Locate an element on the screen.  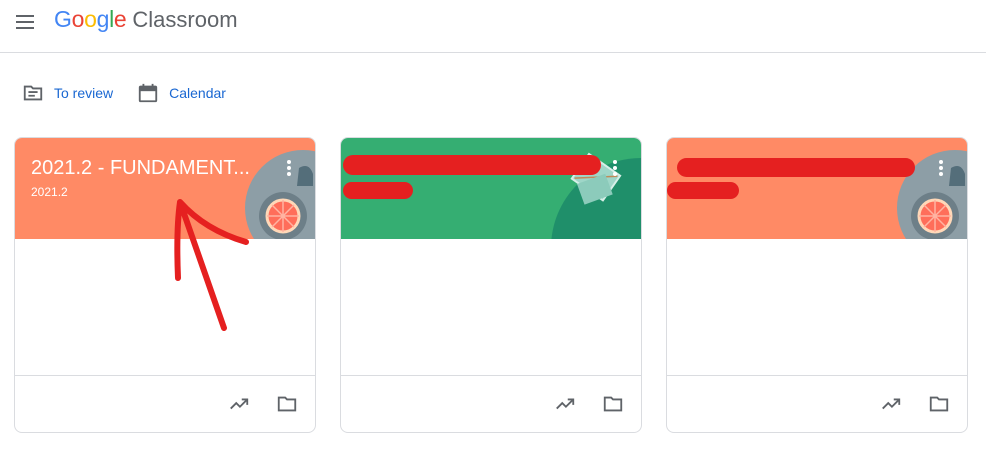
to-review-label: To review is located at coordinates (84, 93).